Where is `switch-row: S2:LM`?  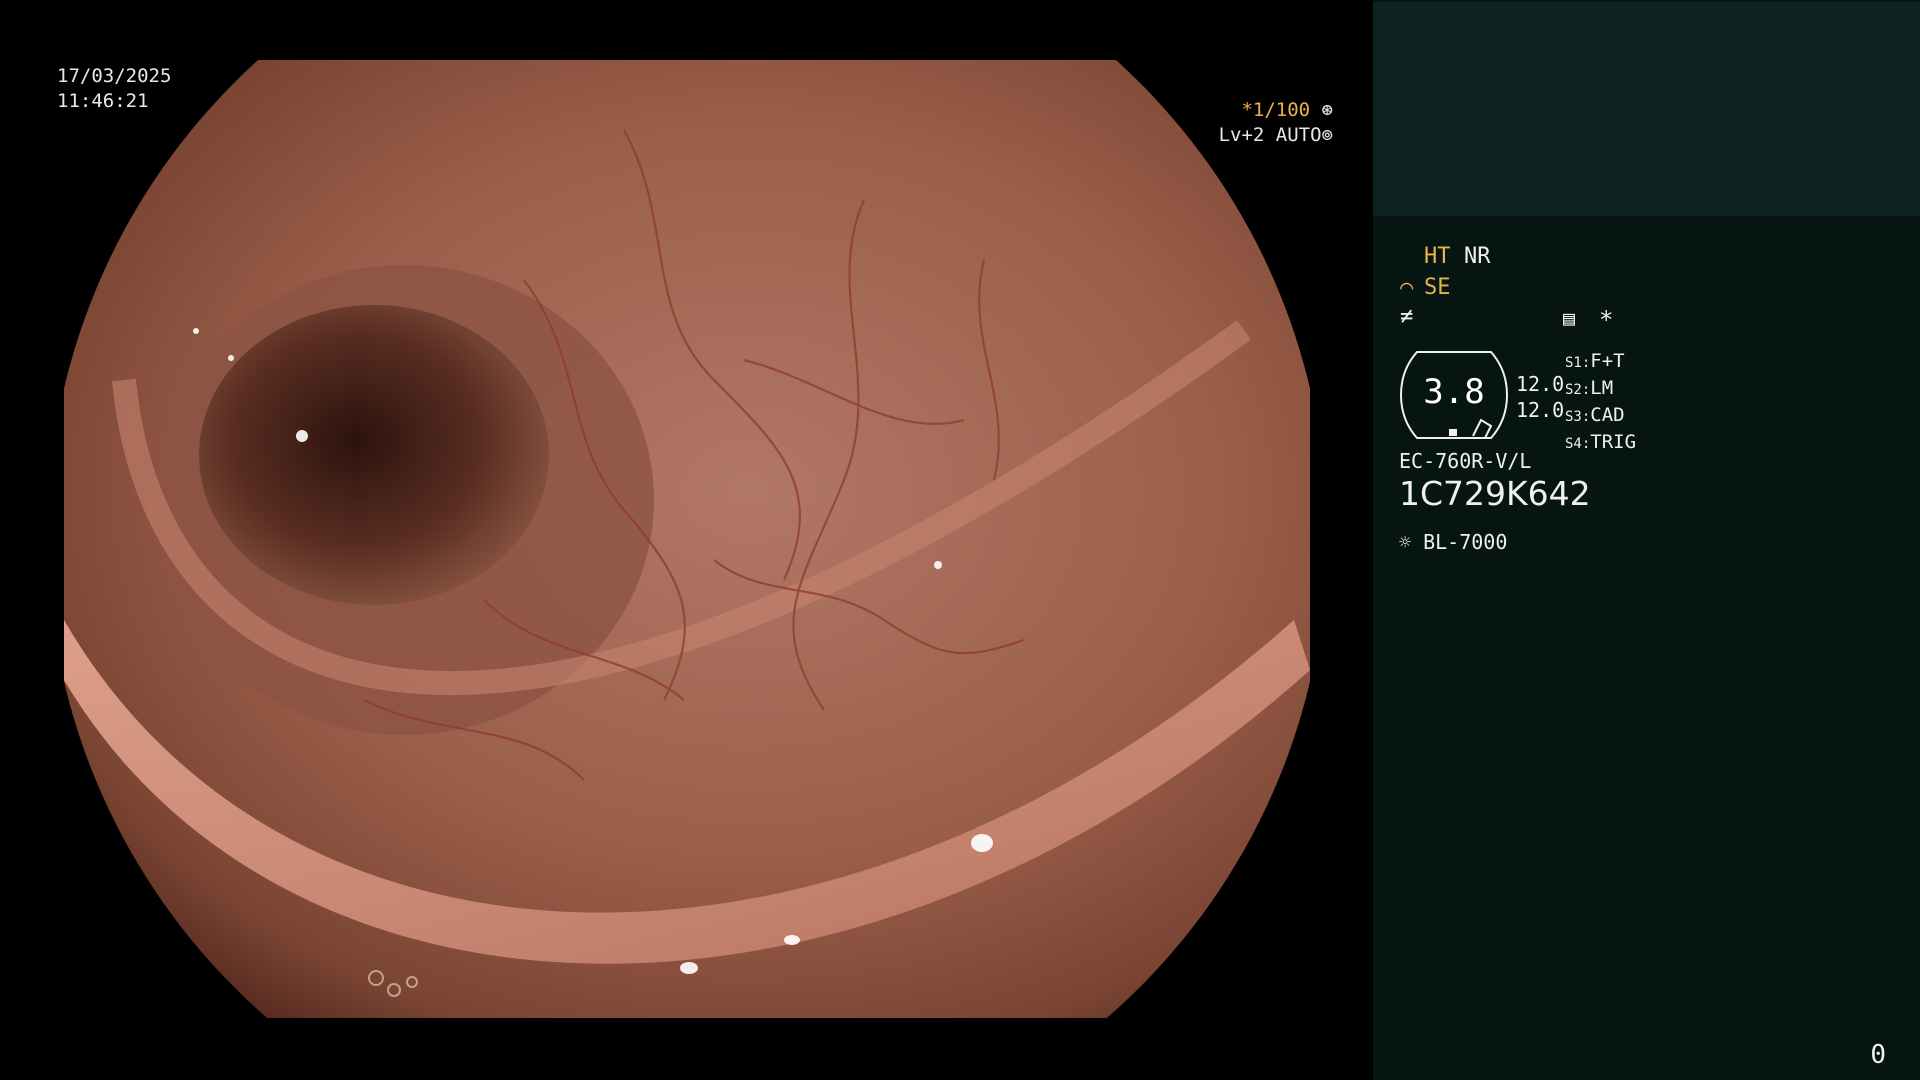 switch-row: S2:LM is located at coordinates (1589, 388).